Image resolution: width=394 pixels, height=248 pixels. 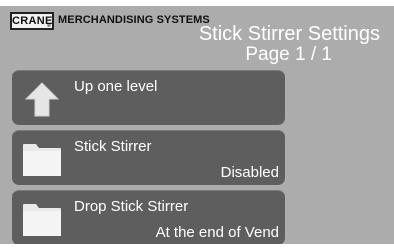 I want to click on top-border, so click(x=197, y=3).